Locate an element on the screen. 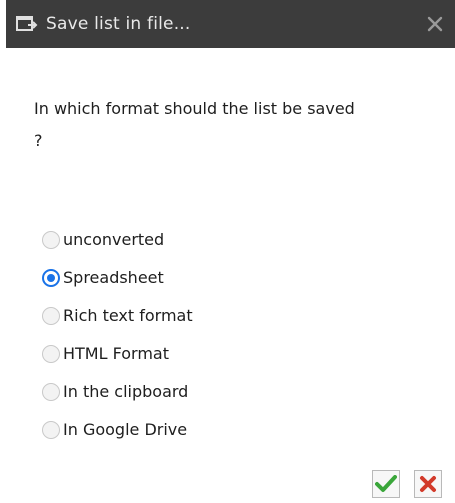 The height and width of the screenshot is (503, 455). confirm-button is located at coordinates (386, 484).